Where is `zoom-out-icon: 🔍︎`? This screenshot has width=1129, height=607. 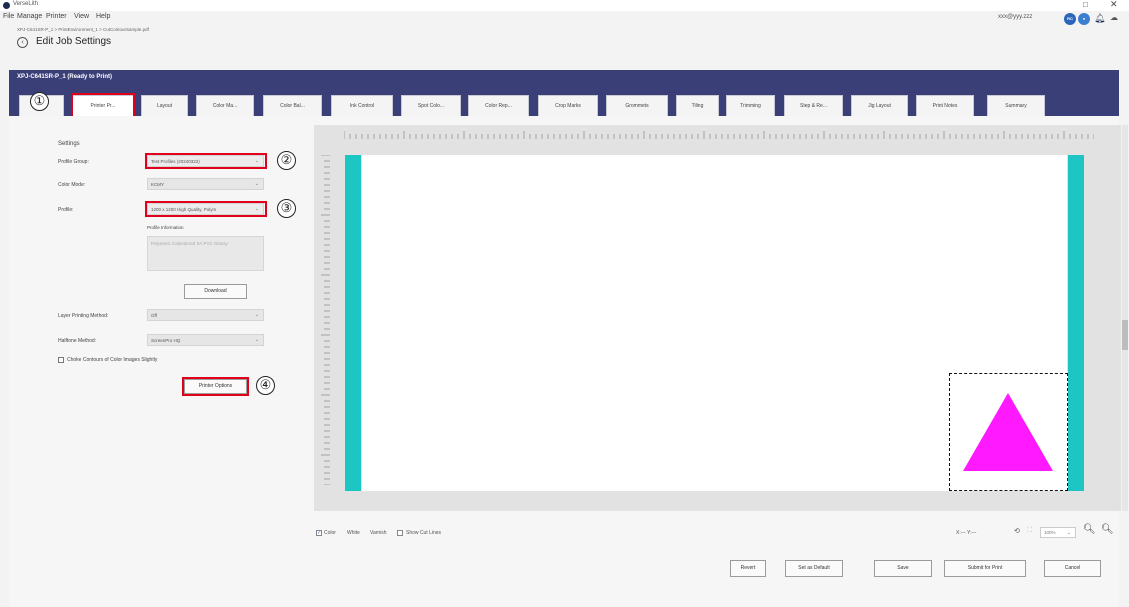
zoom-out-icon: 🔍︎ is located at coordinates (1089, 529).